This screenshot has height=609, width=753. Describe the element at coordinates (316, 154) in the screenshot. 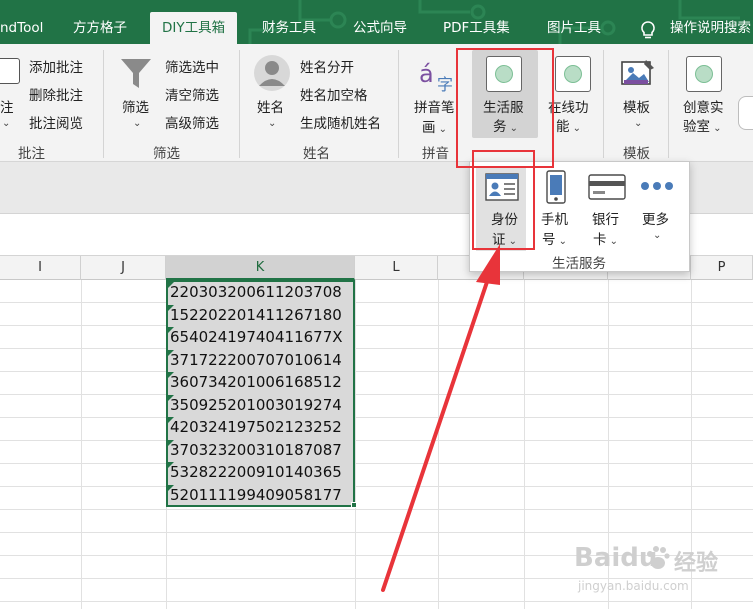

I see `group-label-name: 姓名` at that location.